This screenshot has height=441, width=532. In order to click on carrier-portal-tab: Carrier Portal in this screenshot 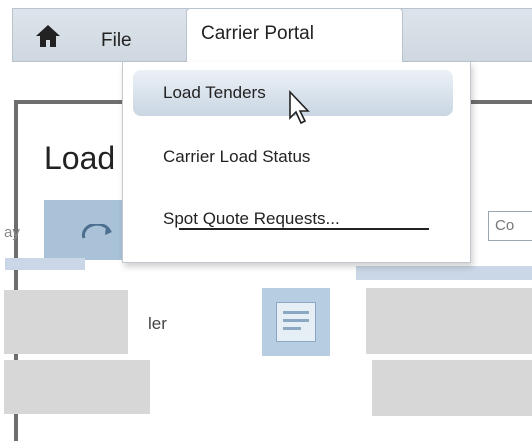, I will do `click(294, 36)`.